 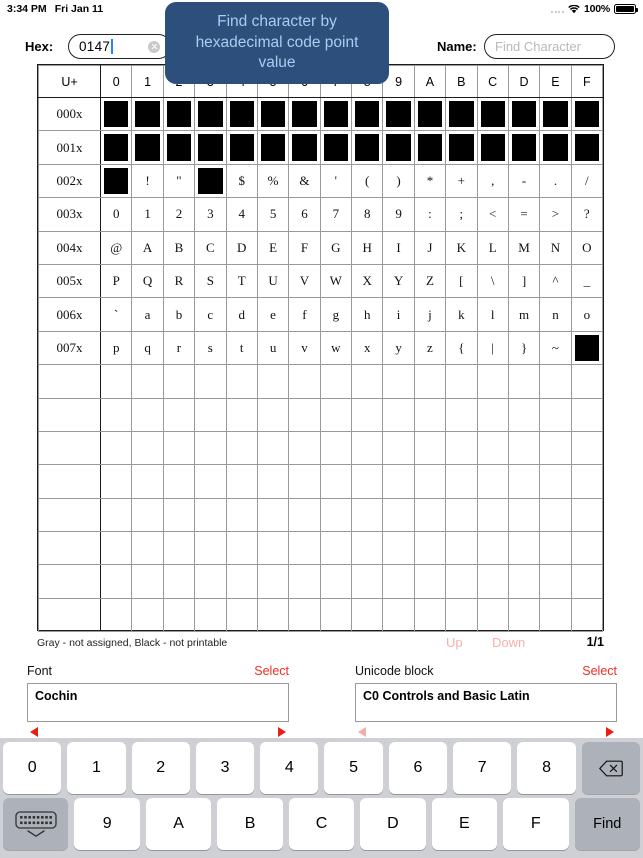 What do you see at coordinates (304, 247) in the screenshot?
I see `char-cell: F` at bounding box center [304, 247].